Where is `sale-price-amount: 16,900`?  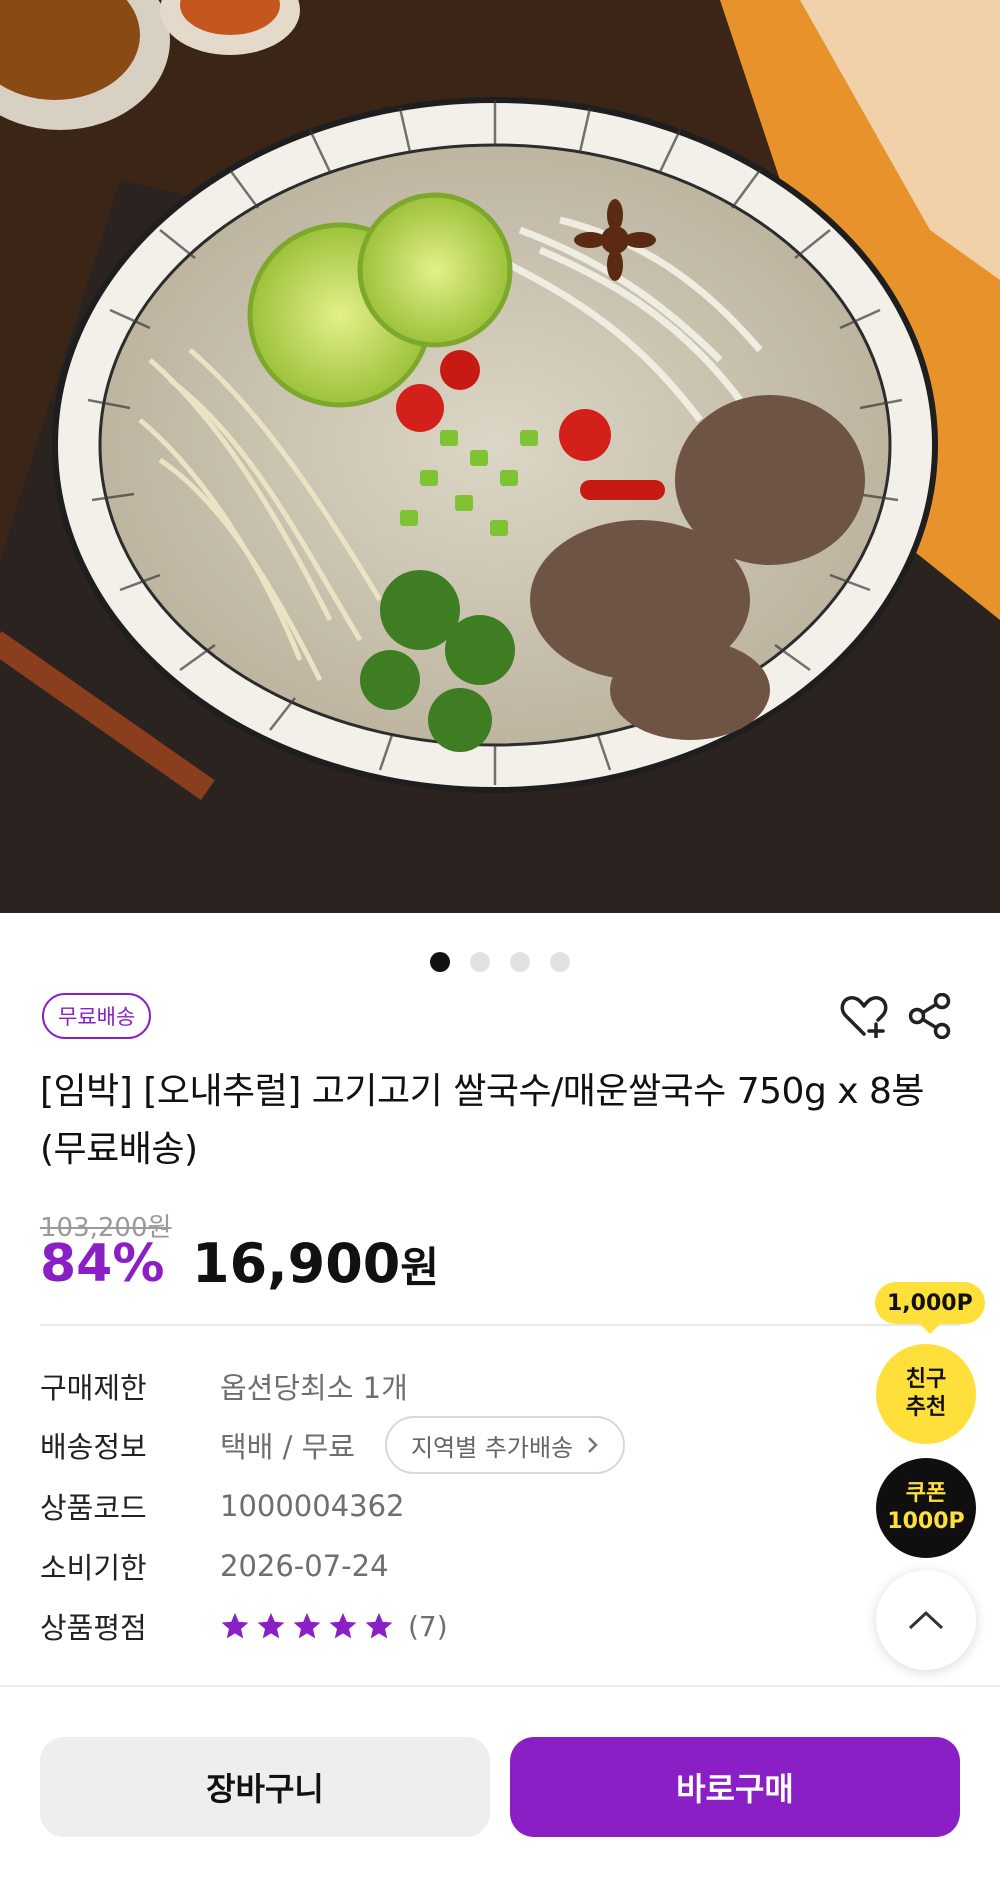
sale-price-amount: 16,900 is located at coordinates (296, 1263).